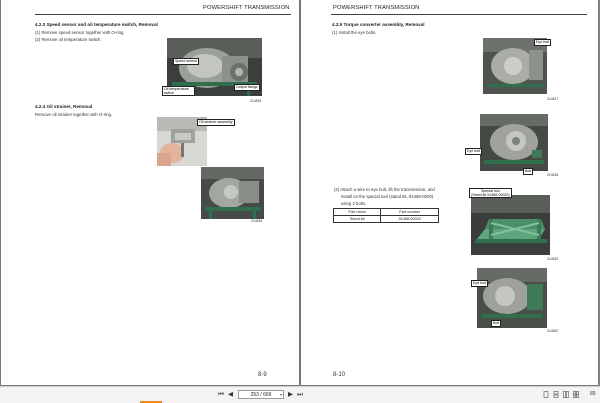 This screenshot has width=600, height=403. I want to click on facing-pages-icon, so click(576, 394).